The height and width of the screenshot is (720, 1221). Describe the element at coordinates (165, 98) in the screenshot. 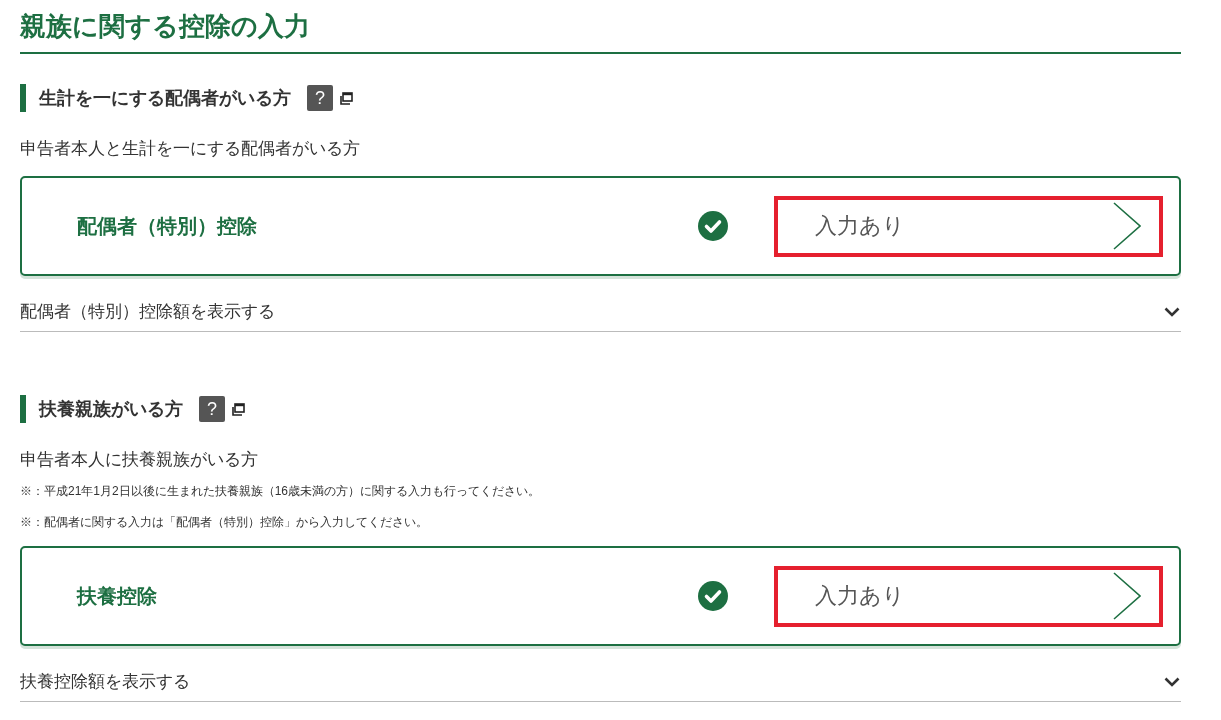

I see `section-heading: 生計を一にする配偶者がいる方` at that location.